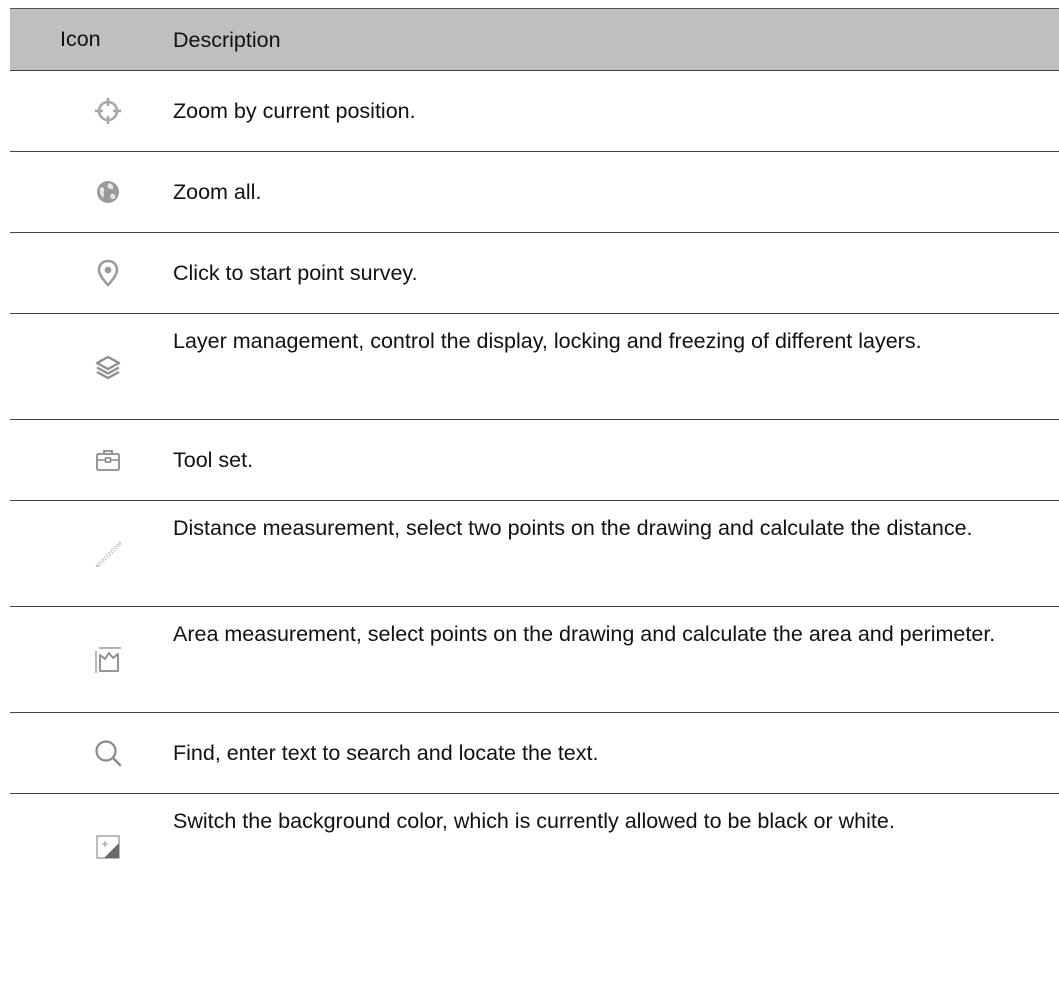 The image size is (1059, 994). What do you see at coordinates (108, 660) in the screenshot?
I see `area-measure-icon` at bounding box center [108, 660].